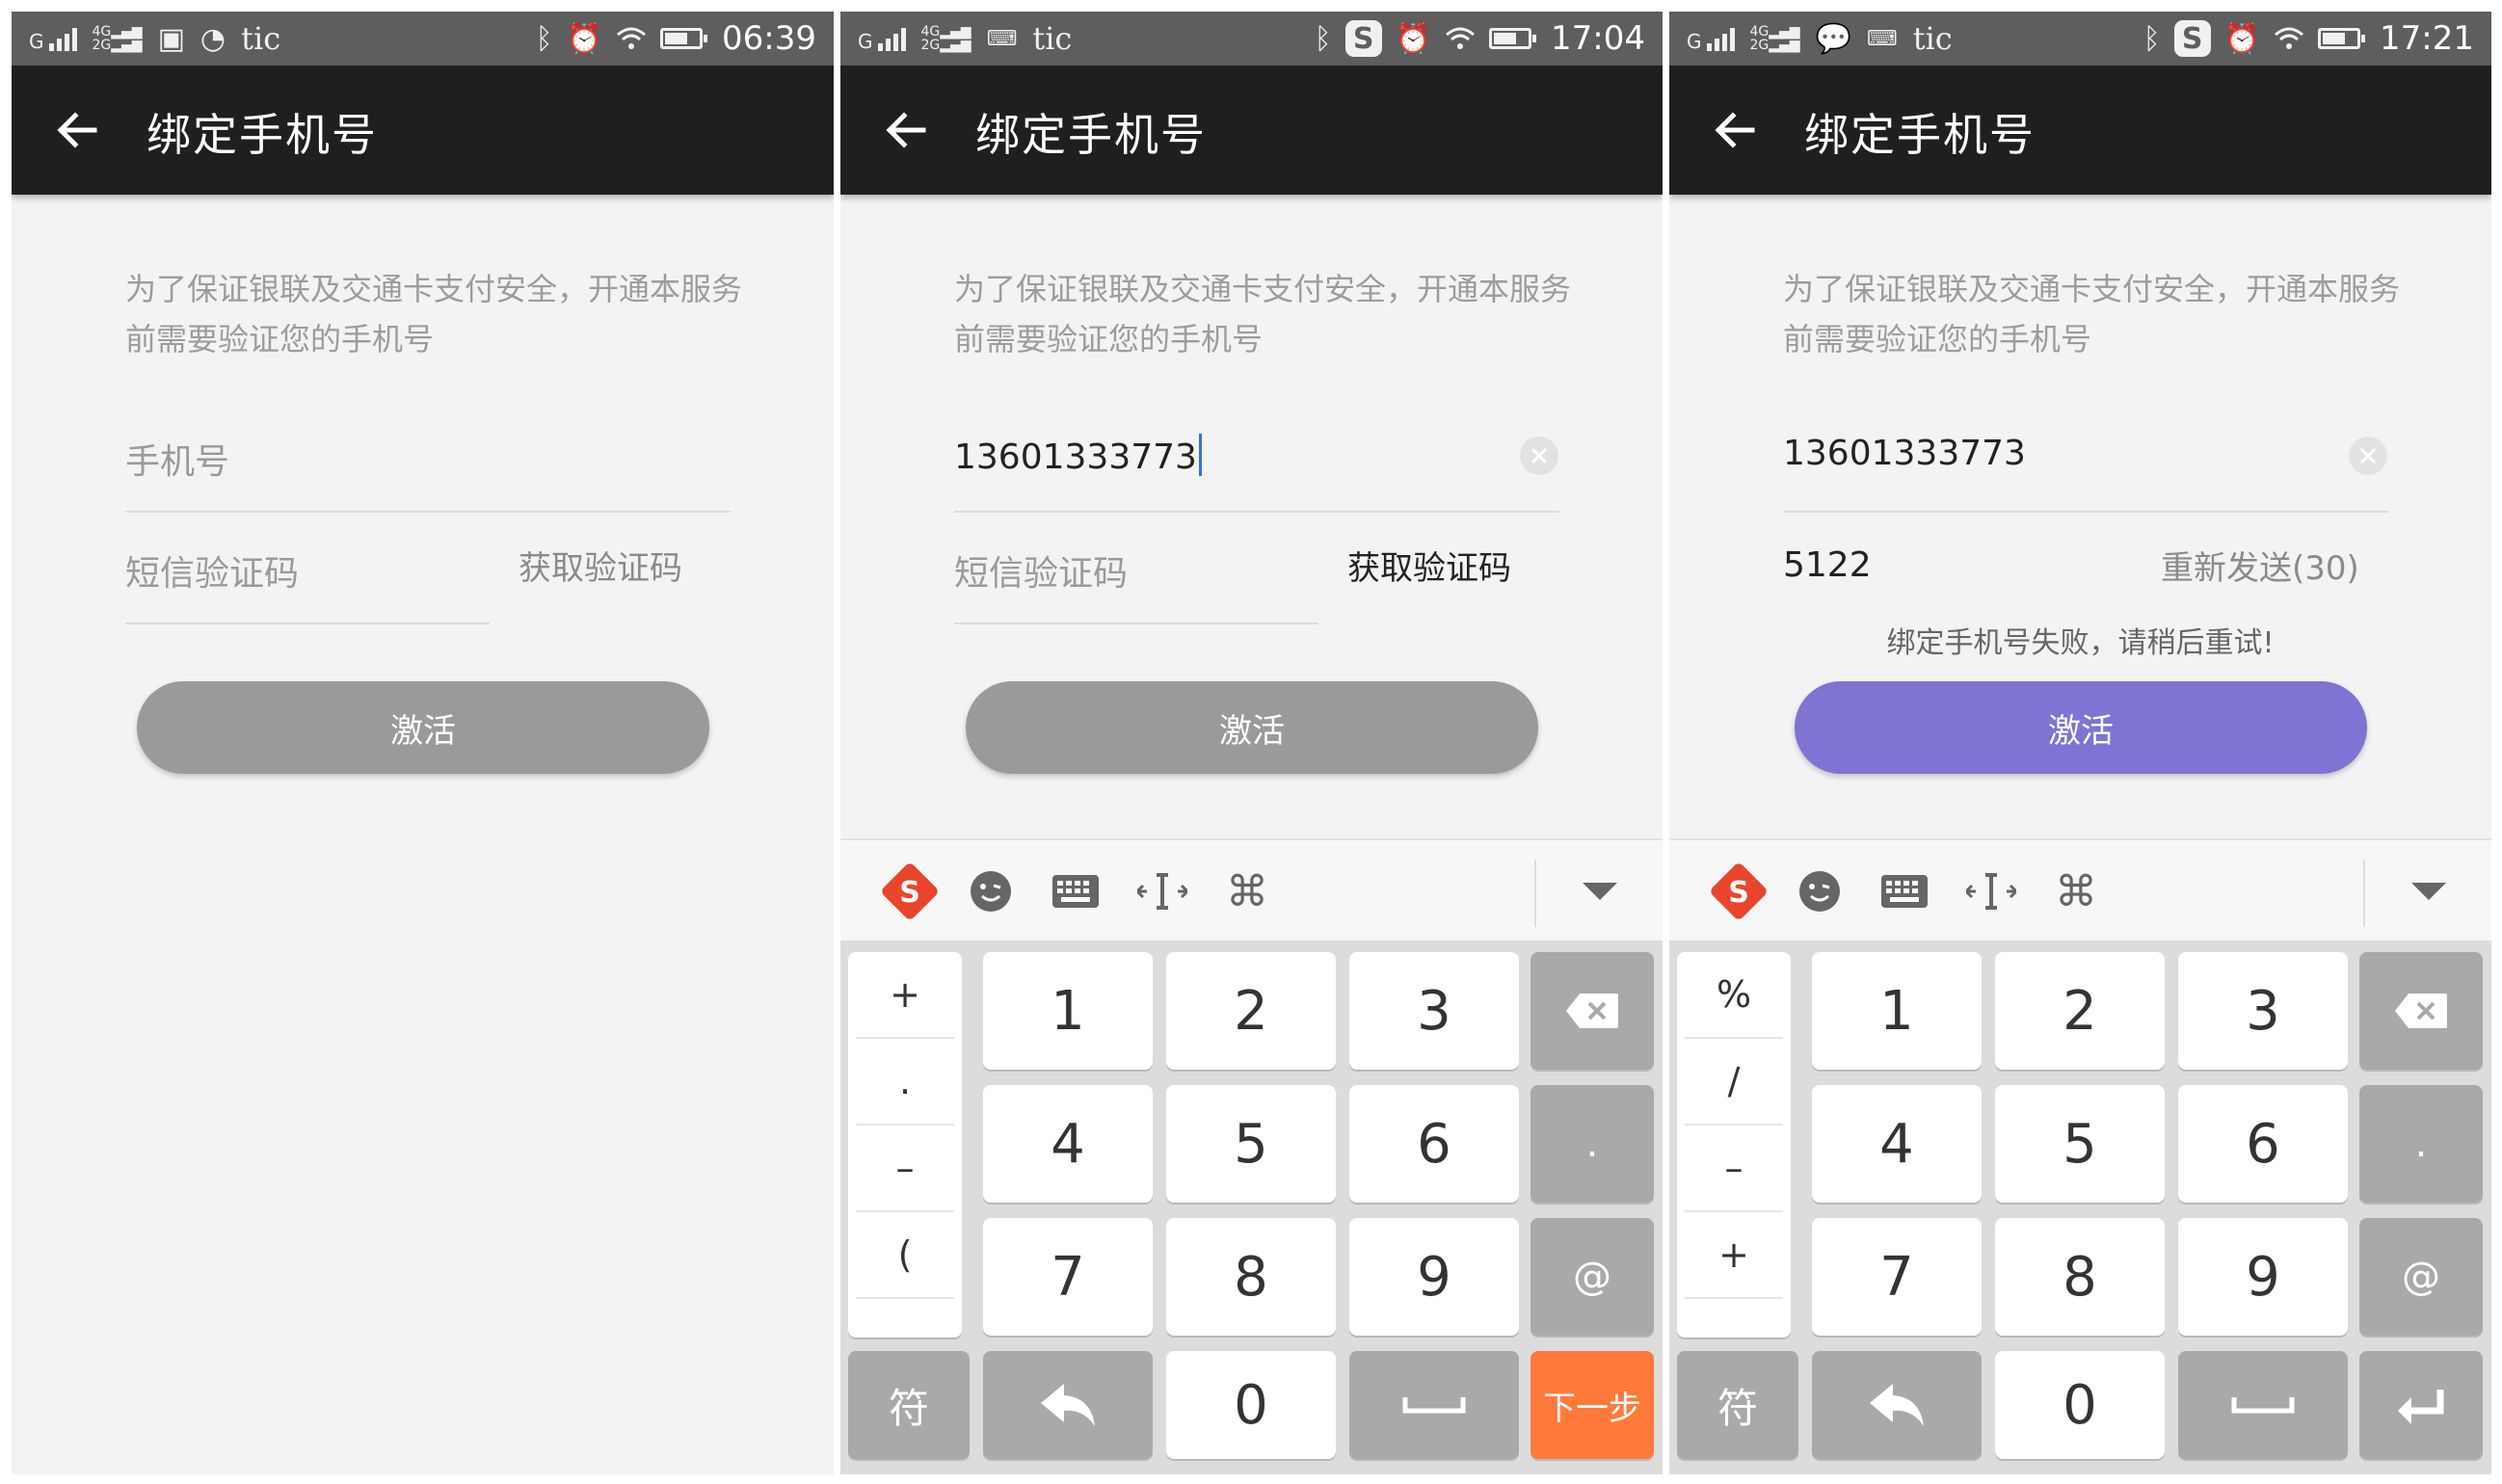 This screenshot has height=1484, width=2502. Describe the element at coordinates (1734, 995) in the screenshot. I see `symbol-key: %` at that location.